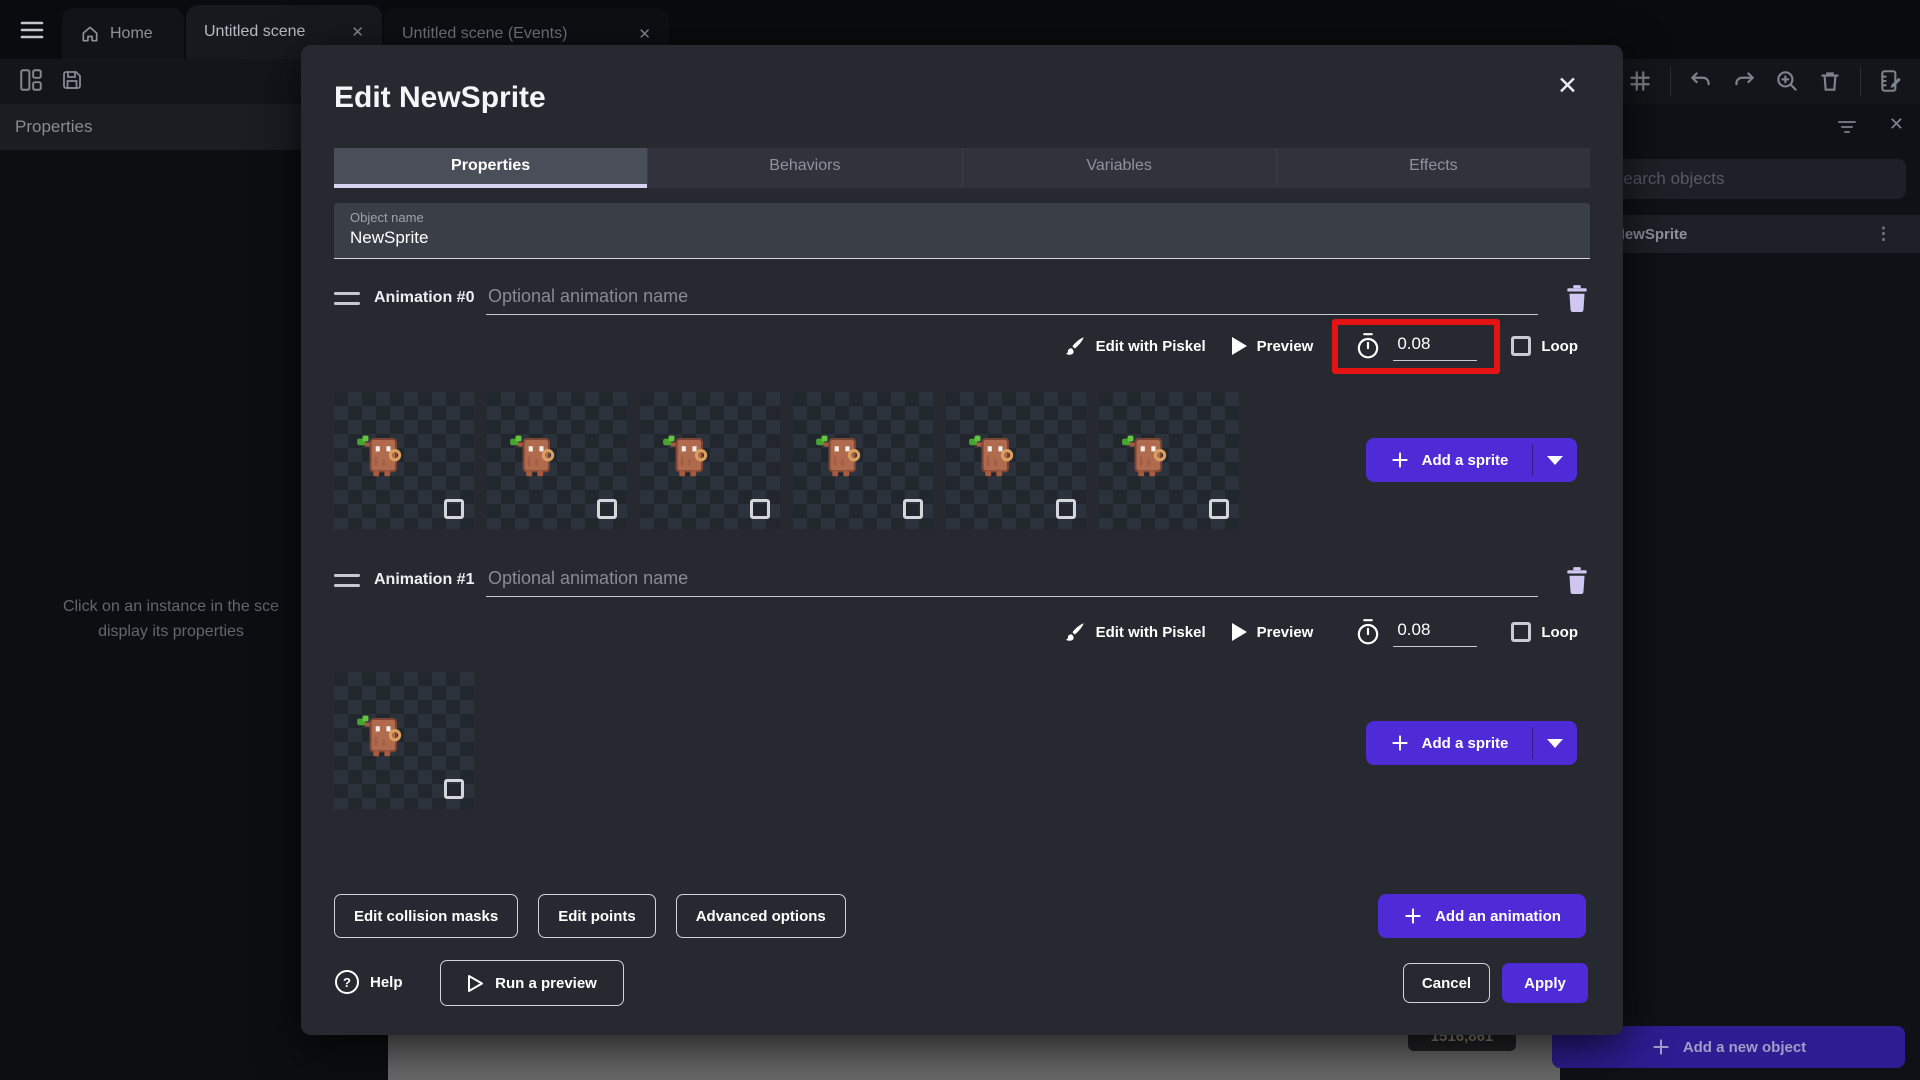  What do you see at coordinates (1883, 234) in the screenshot?
I see `object-menu-icon: ⋮` at bounding box center [1883, 234].